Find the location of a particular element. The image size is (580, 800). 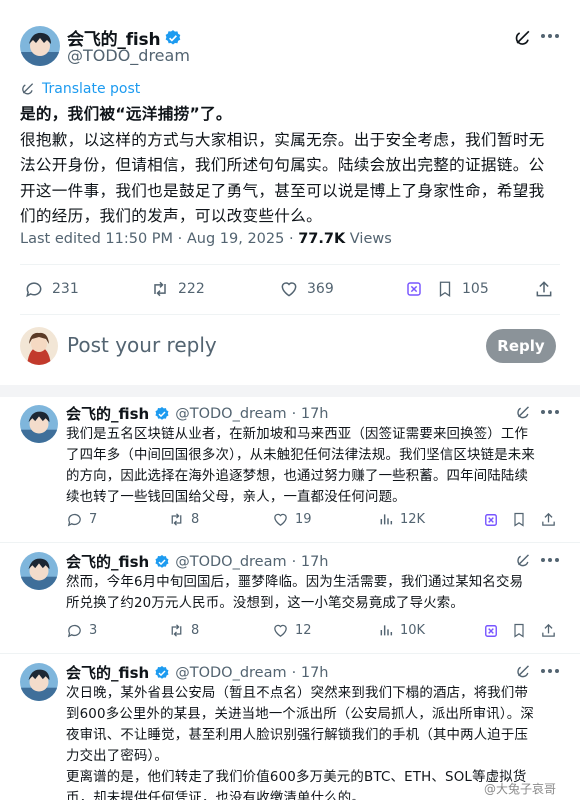

reply-count: 231 is located at coordinates (65, 289).